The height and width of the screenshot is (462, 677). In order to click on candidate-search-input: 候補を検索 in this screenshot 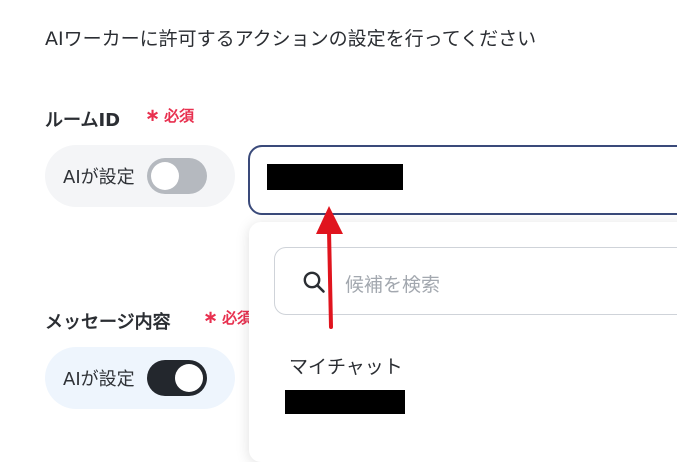, I will do `click(475, 281)`.